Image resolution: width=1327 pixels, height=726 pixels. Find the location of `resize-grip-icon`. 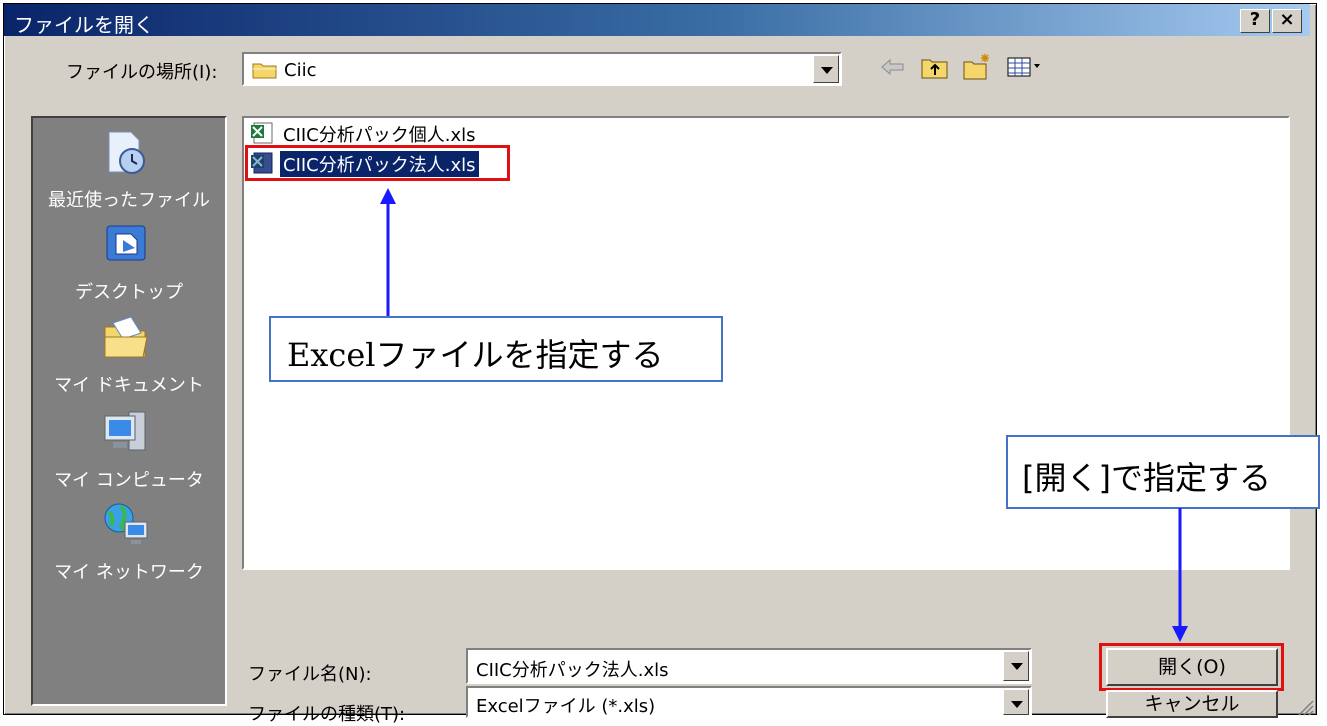

resize-grip-icon is located at coordinates (1305, 707).